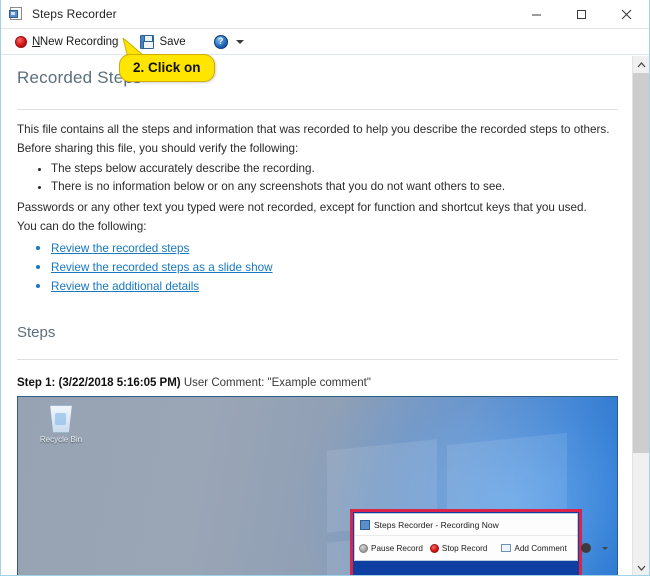  I want to click on do-following-text: You can do the following:, so click(82, 226).